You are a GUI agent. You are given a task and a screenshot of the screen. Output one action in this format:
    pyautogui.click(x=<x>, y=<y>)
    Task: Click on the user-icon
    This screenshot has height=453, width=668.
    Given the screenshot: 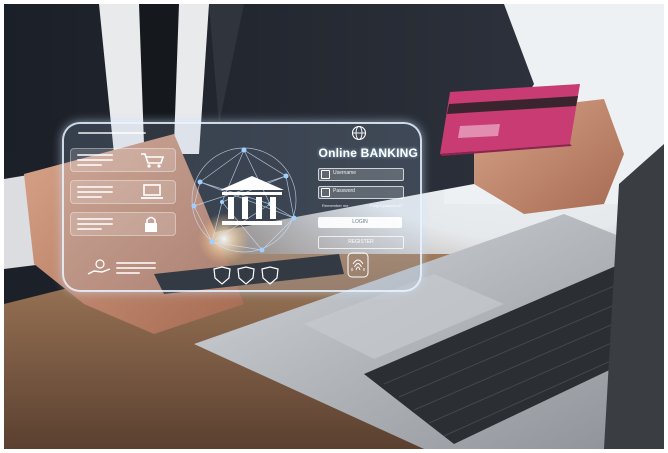 What is the action you would take?
    pyautogui.click(x=325, y=174)
    